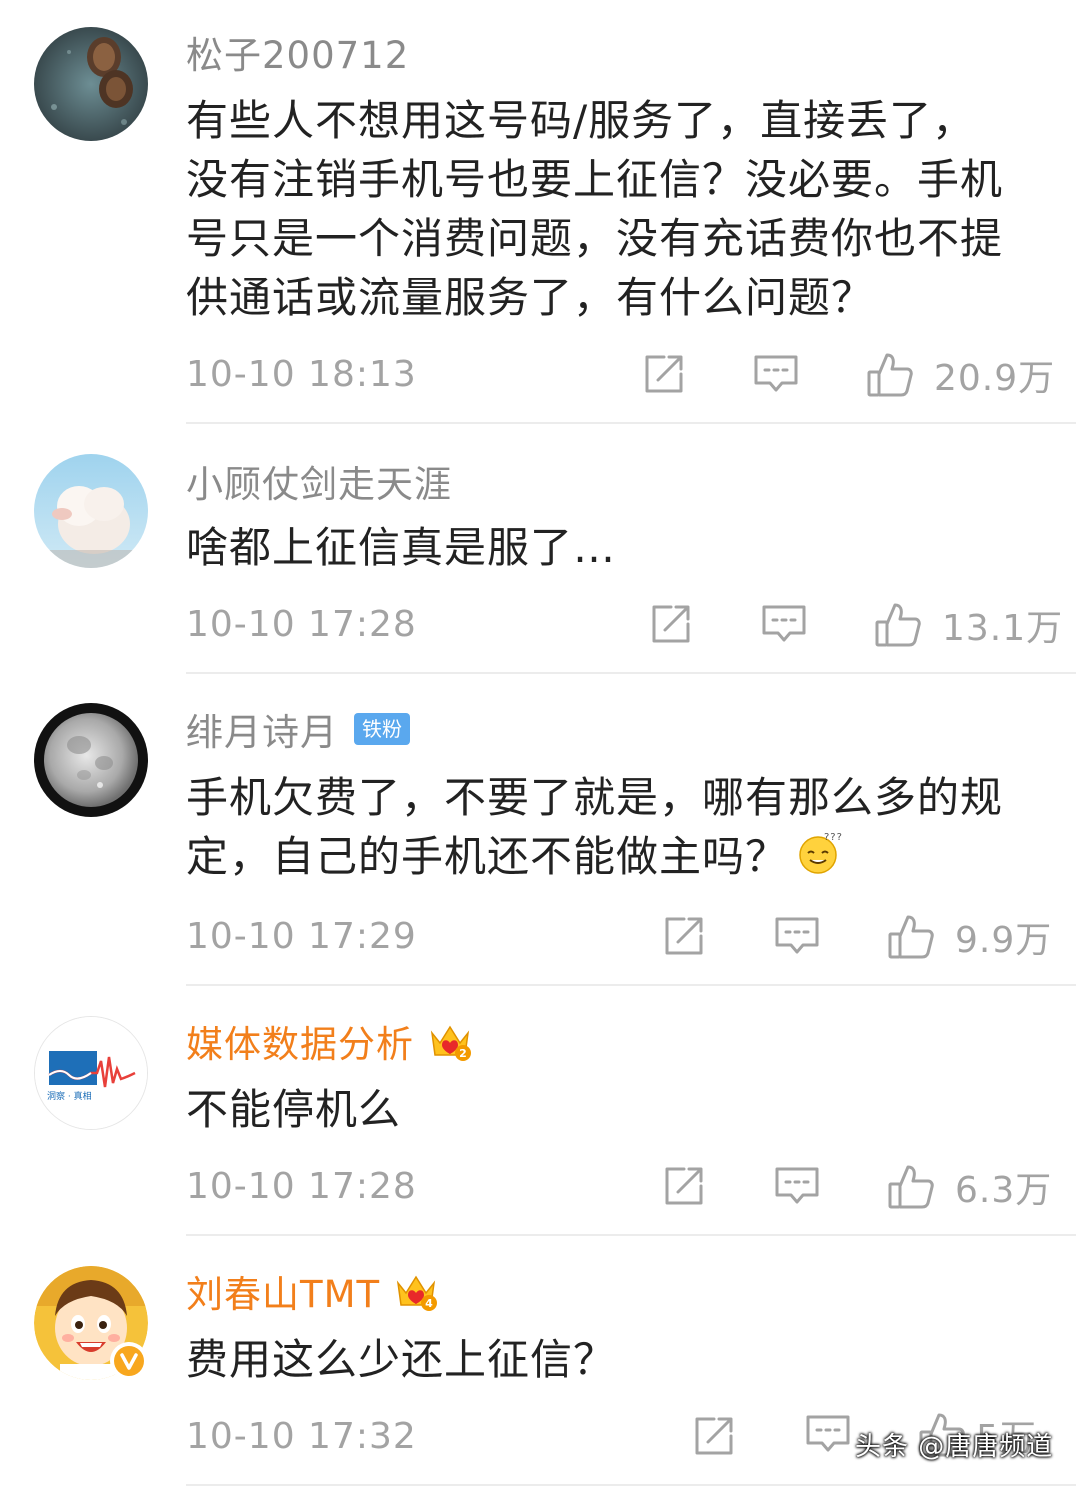 The image size is (1076, 1488). Describe the element at coordinates (463, 1053) in the screenshot. I see `crown-level: 2` at that location.